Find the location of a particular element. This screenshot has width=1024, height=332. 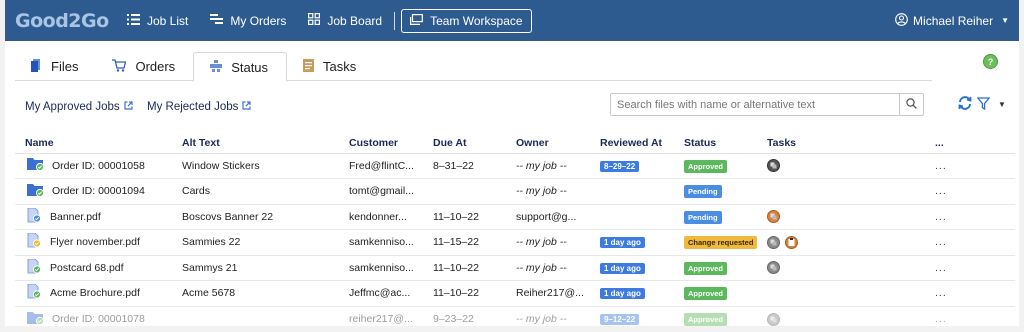

my-approved-jobs-link: My Approved Jobs is located at coordinates (79, 107).